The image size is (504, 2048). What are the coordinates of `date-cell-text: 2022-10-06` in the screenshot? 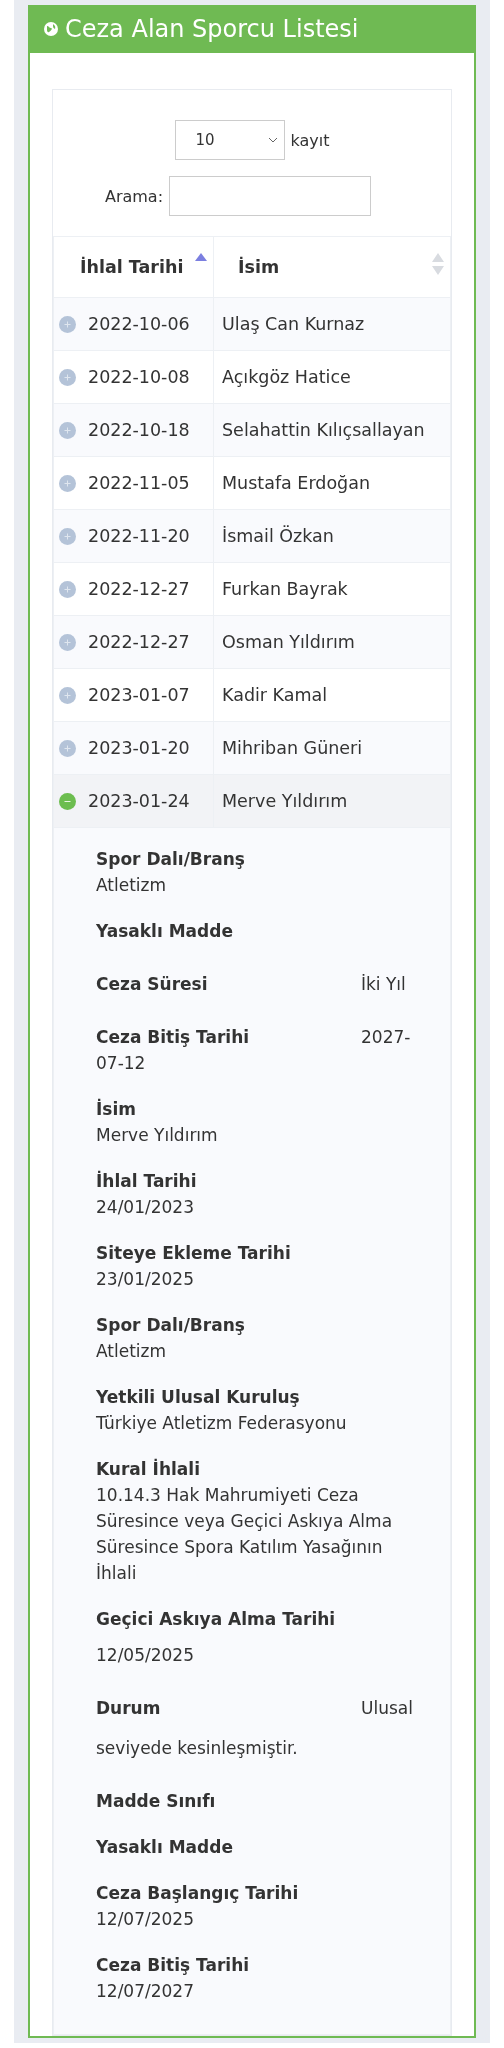 It's located at (139, 324).